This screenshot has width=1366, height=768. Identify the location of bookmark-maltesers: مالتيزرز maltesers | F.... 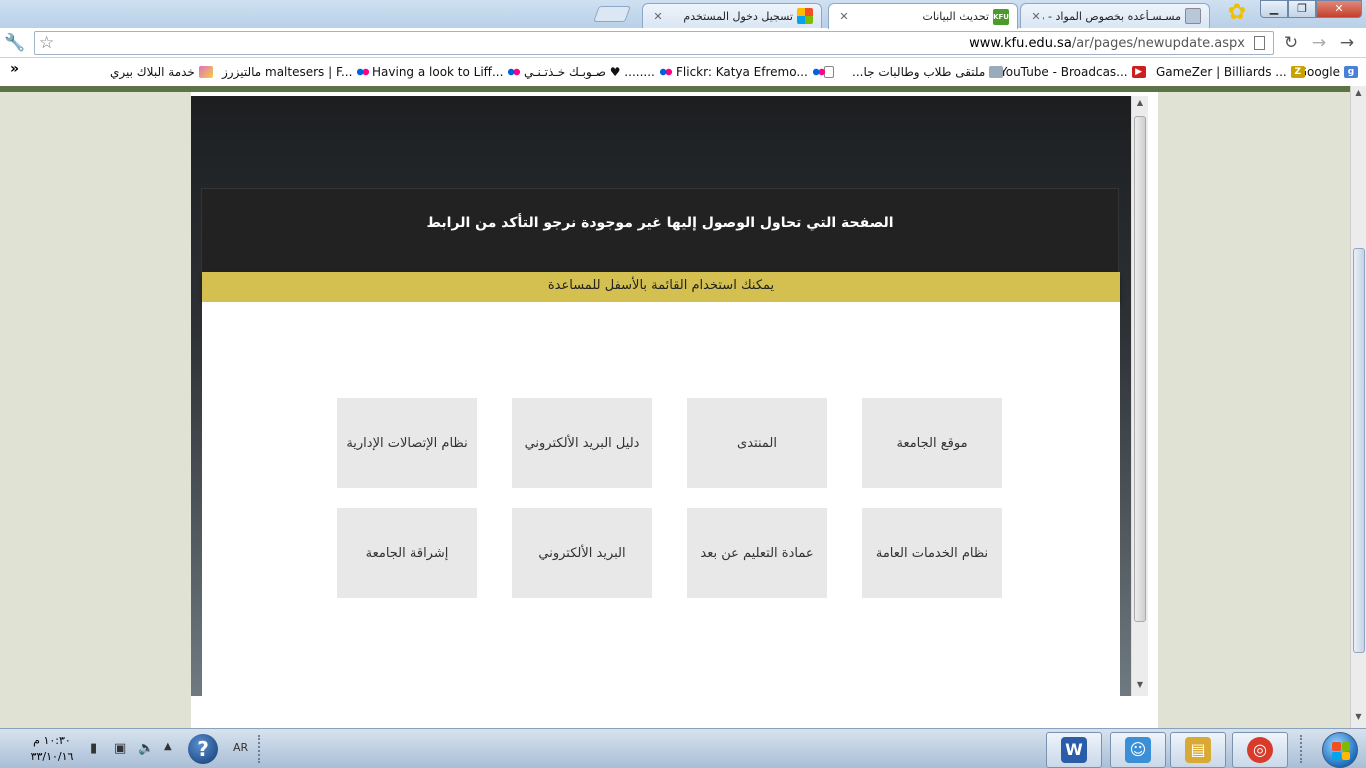
(296, 72).